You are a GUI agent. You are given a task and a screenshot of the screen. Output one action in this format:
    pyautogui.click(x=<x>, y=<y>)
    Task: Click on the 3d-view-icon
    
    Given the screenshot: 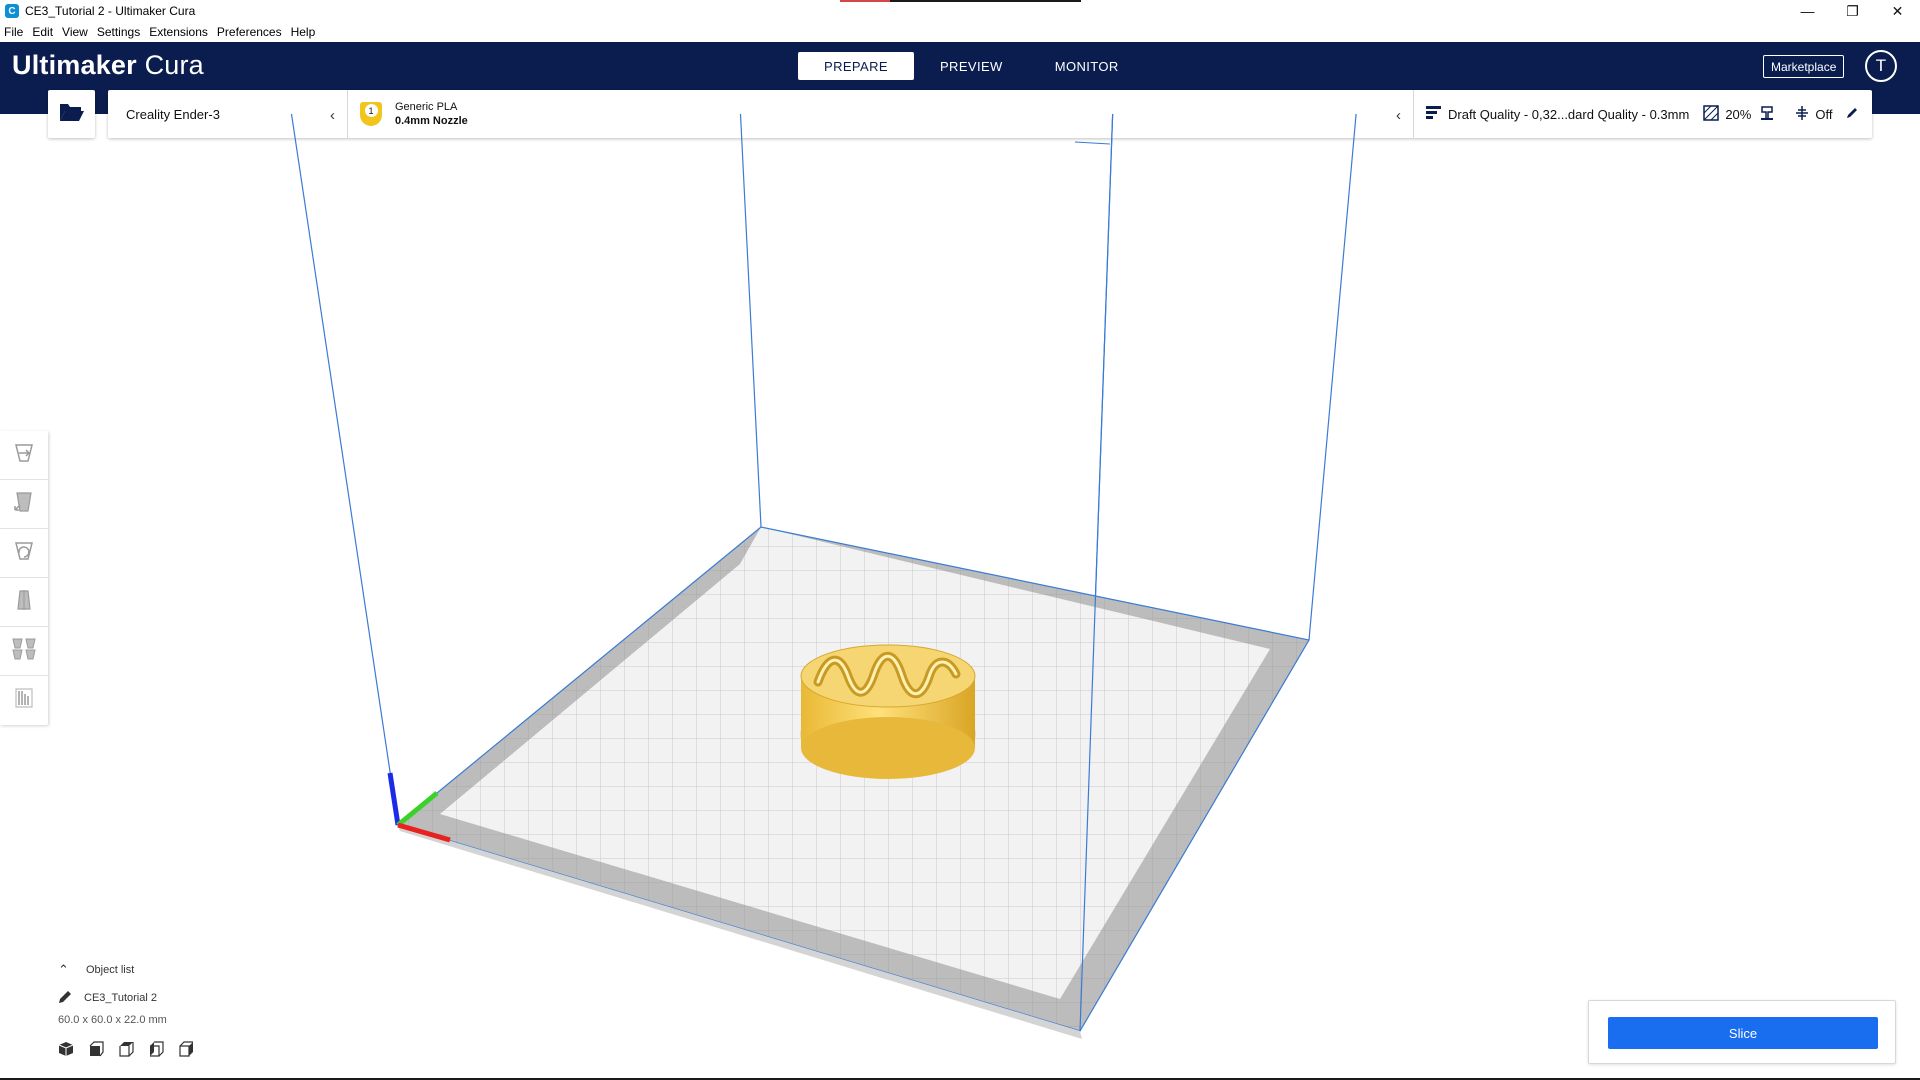 What is the action you would take?
    pyautogui.click(x=66, y=1050)
    